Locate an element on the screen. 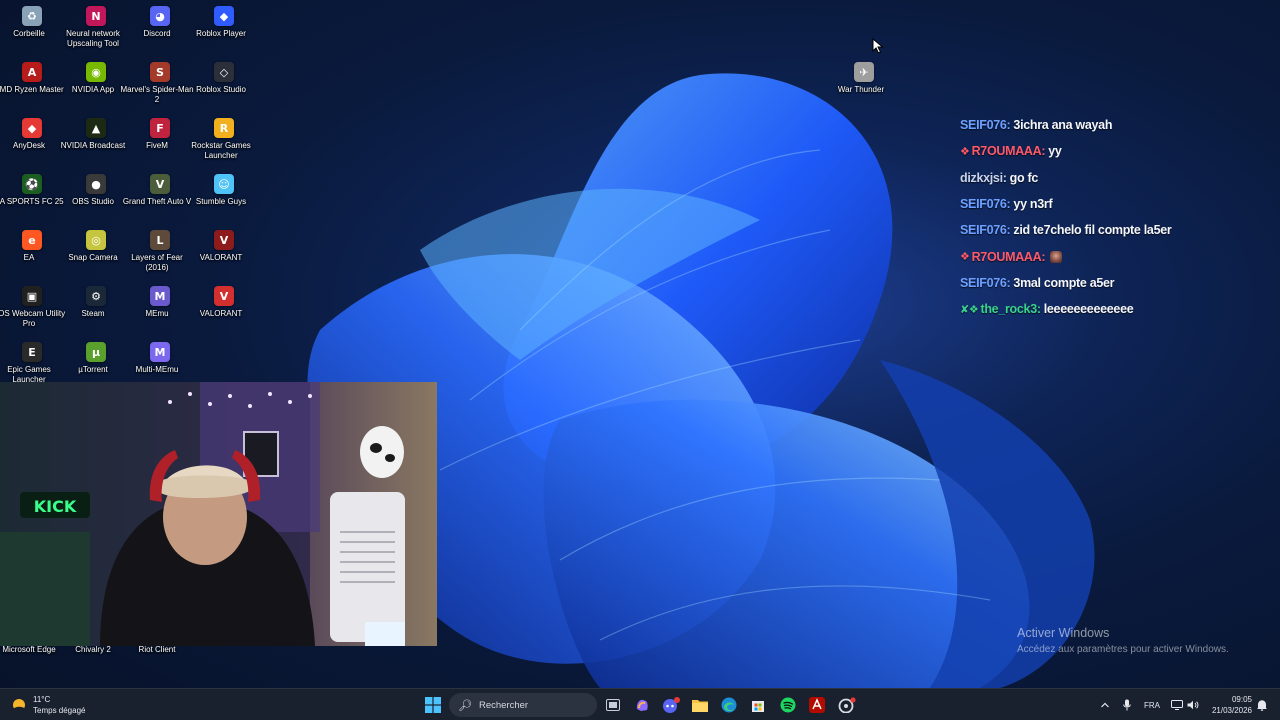  taskbar-acrobat is located at coordinates (817, 705).